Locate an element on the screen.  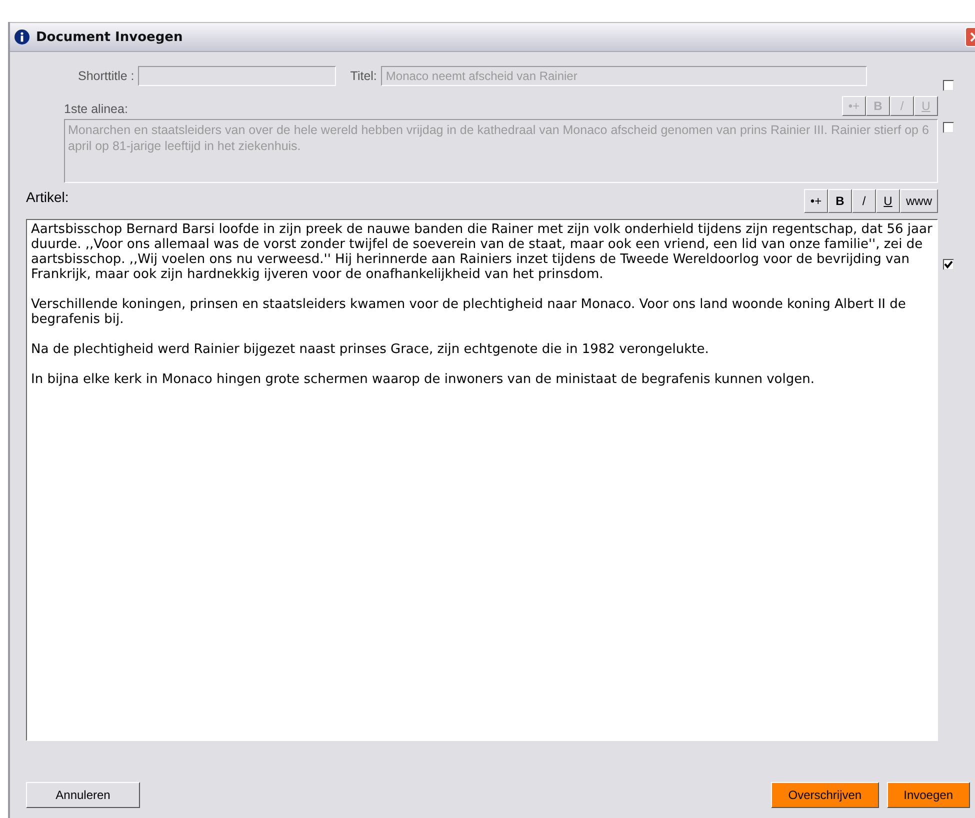
underline-button: U is located at coordinates (888, 201).